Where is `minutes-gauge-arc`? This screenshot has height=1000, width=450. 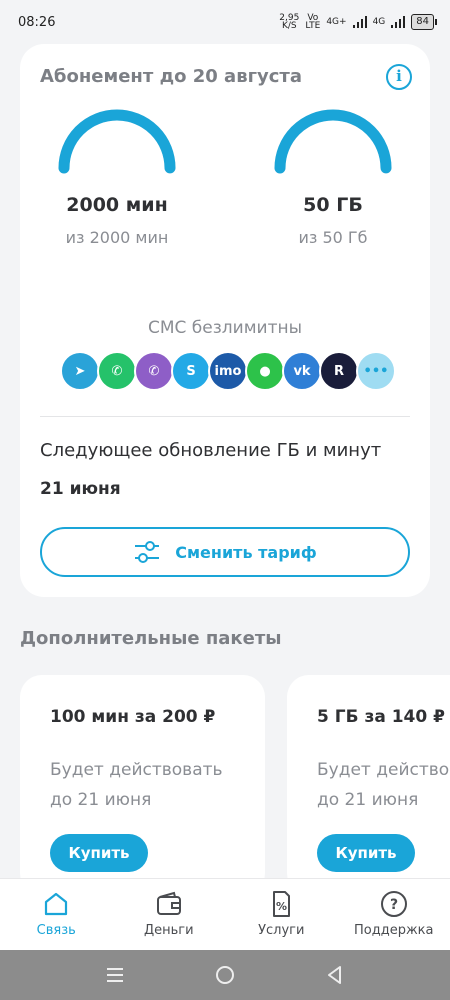
minutes-gauge-arc is located at coordinates (117, 141).